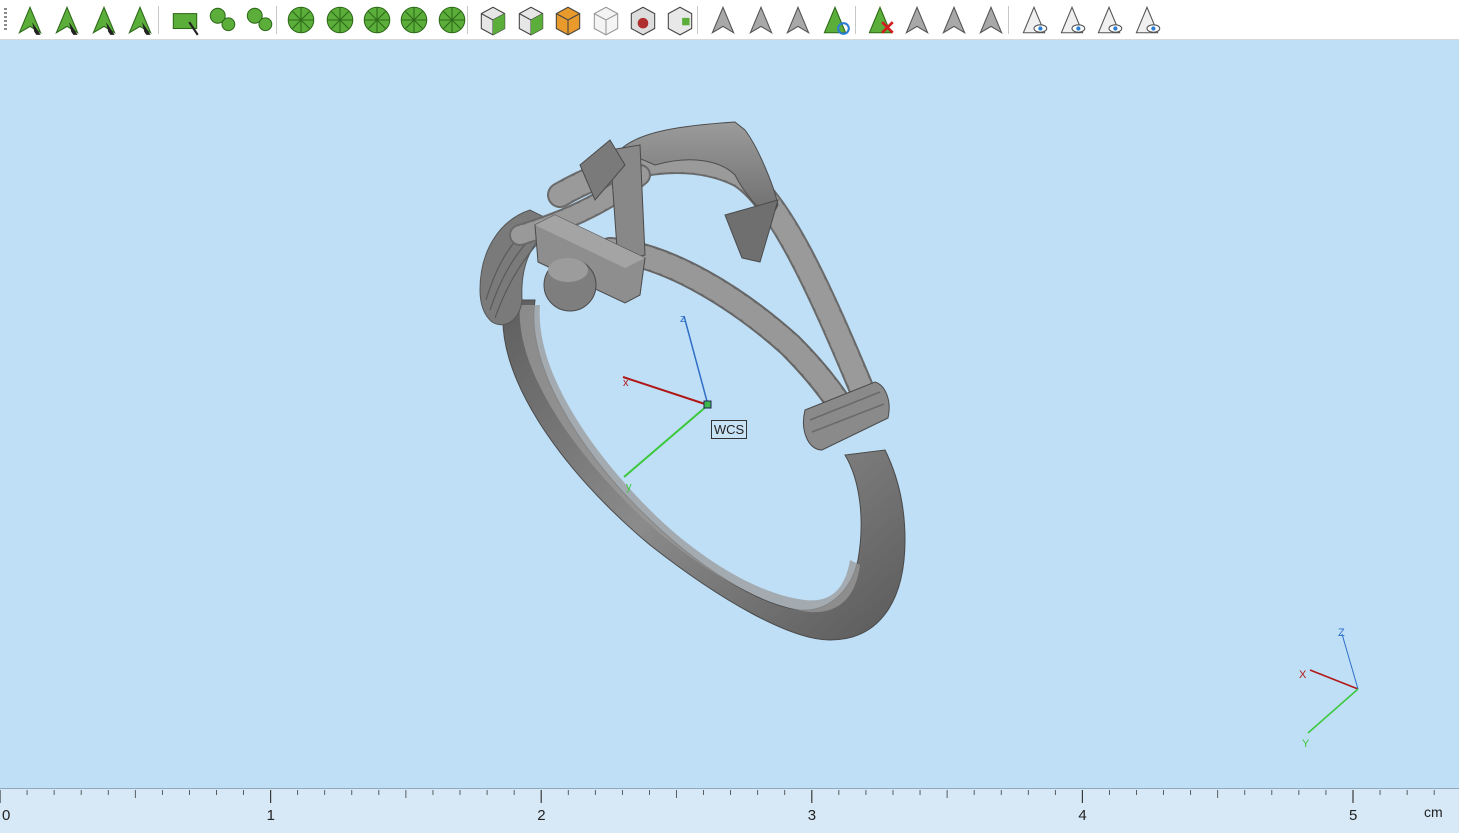 This screenshot has height=834, width=1459. I want to click on face-blob-icon, so click(222, 19).